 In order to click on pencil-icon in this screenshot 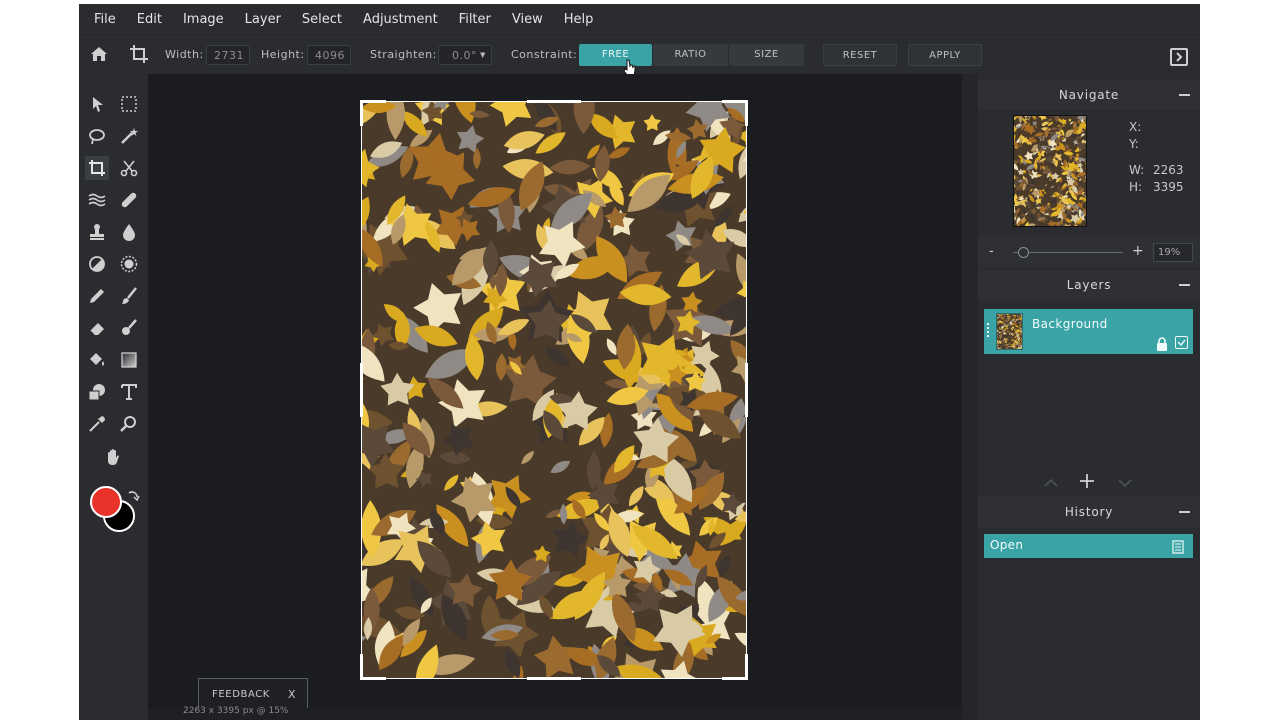, I will do `click(97, 296)`.